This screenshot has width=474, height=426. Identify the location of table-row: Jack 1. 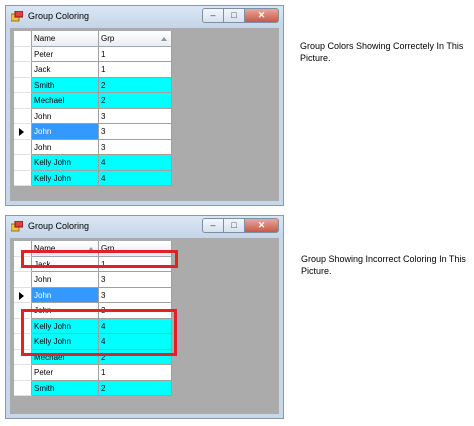
(93, 70).